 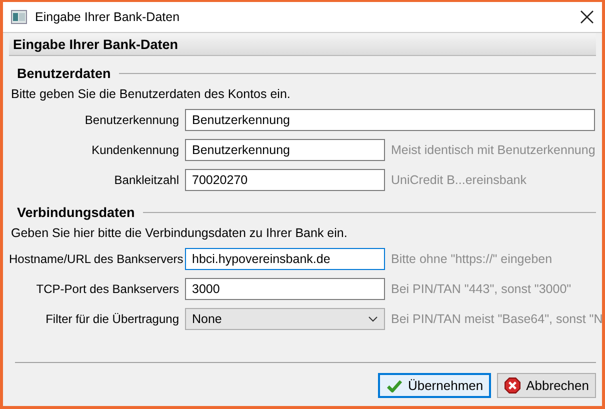 I want to click on field-label: Filter für die Übertragung, so click(x=111, y=319).